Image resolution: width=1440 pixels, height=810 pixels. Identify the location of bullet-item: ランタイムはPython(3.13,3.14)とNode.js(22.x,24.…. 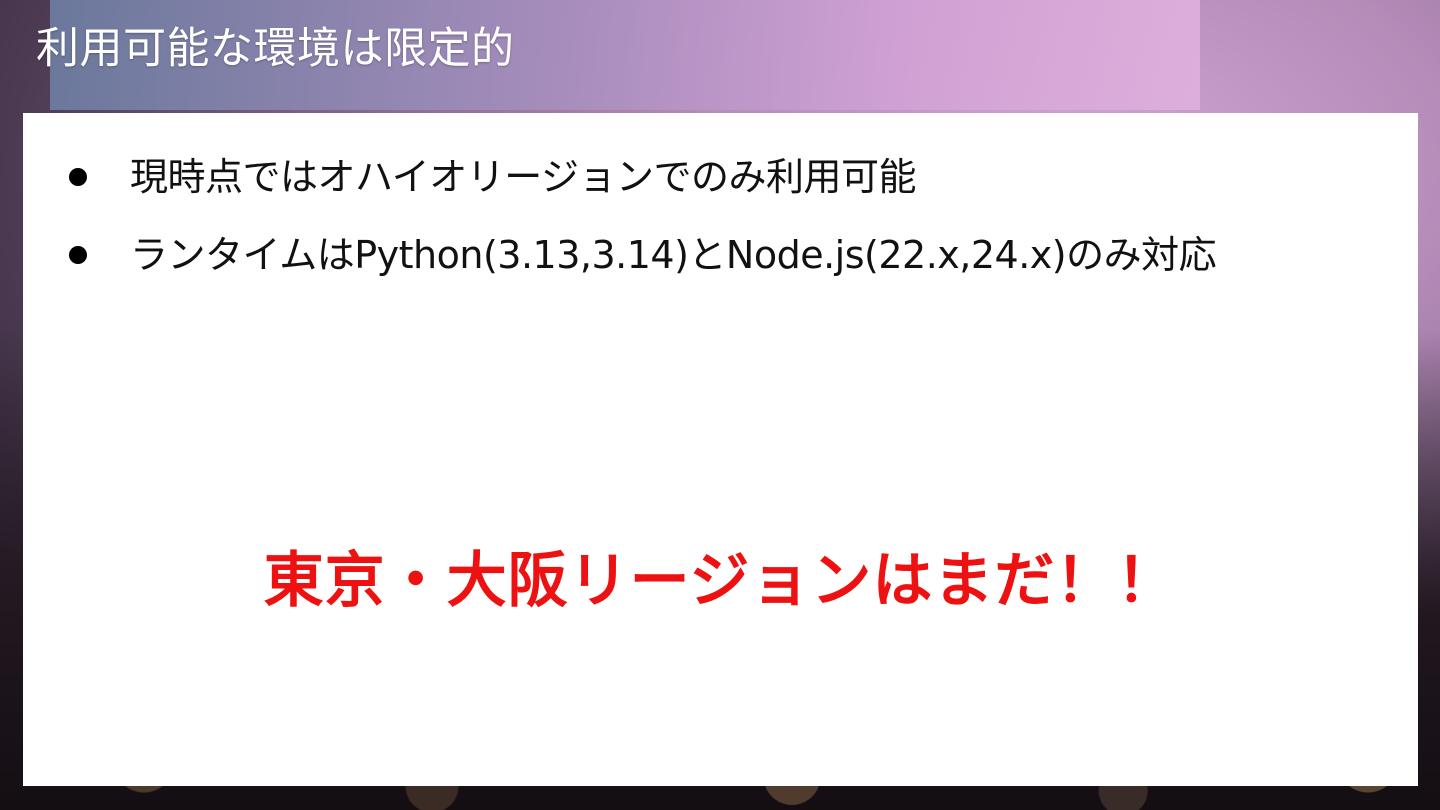
(720, 263).